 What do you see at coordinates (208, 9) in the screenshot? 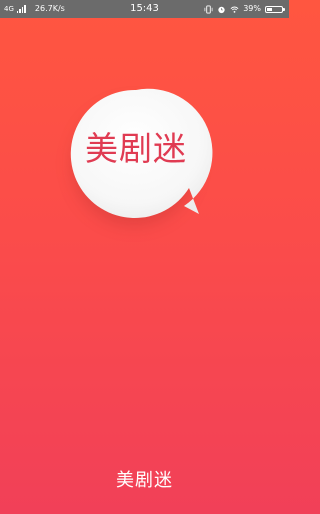
I see `vibrate-icon` at bounding box center [208, 9].